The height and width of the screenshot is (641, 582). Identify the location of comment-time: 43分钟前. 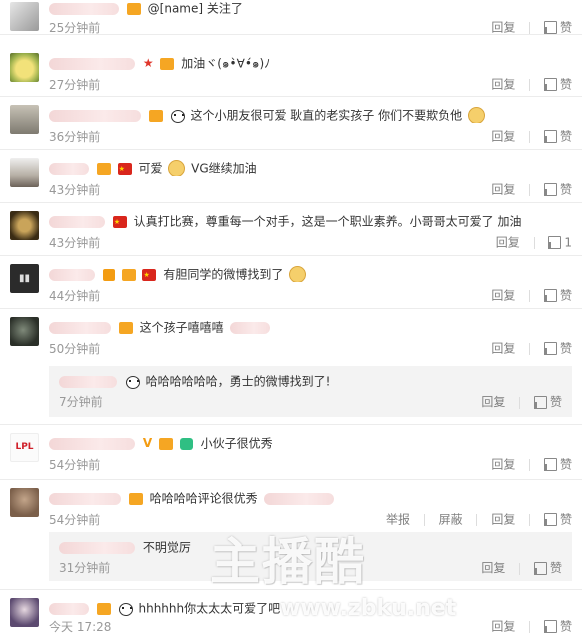
(75, 243).